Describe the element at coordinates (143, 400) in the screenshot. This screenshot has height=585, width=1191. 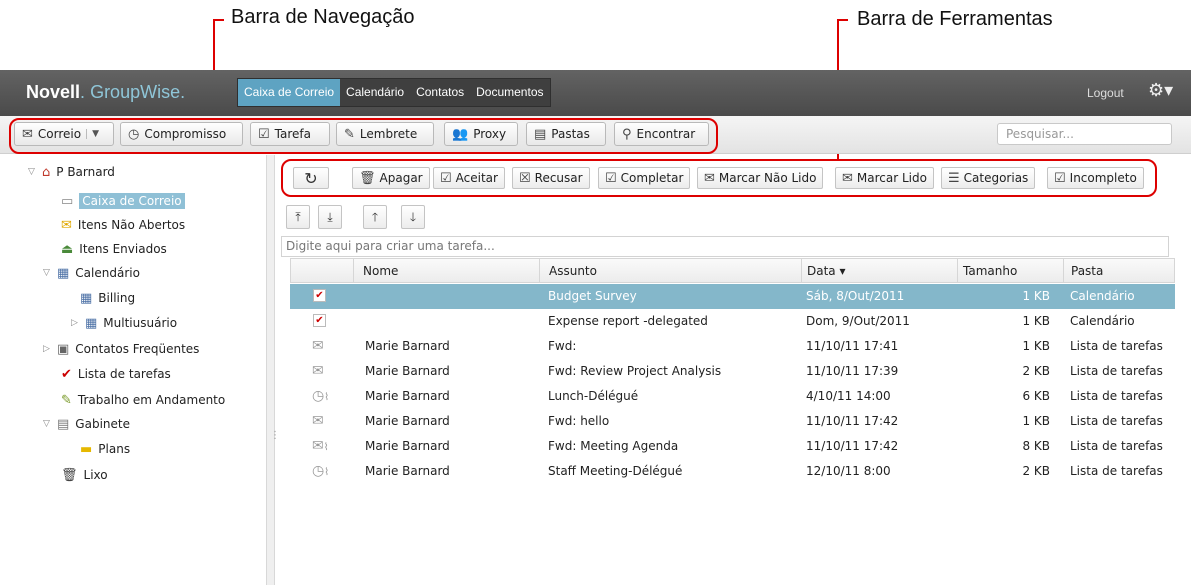
I see `sidebar-item-work-in-progress: ✎ Trabalho em Andamento` at that location.